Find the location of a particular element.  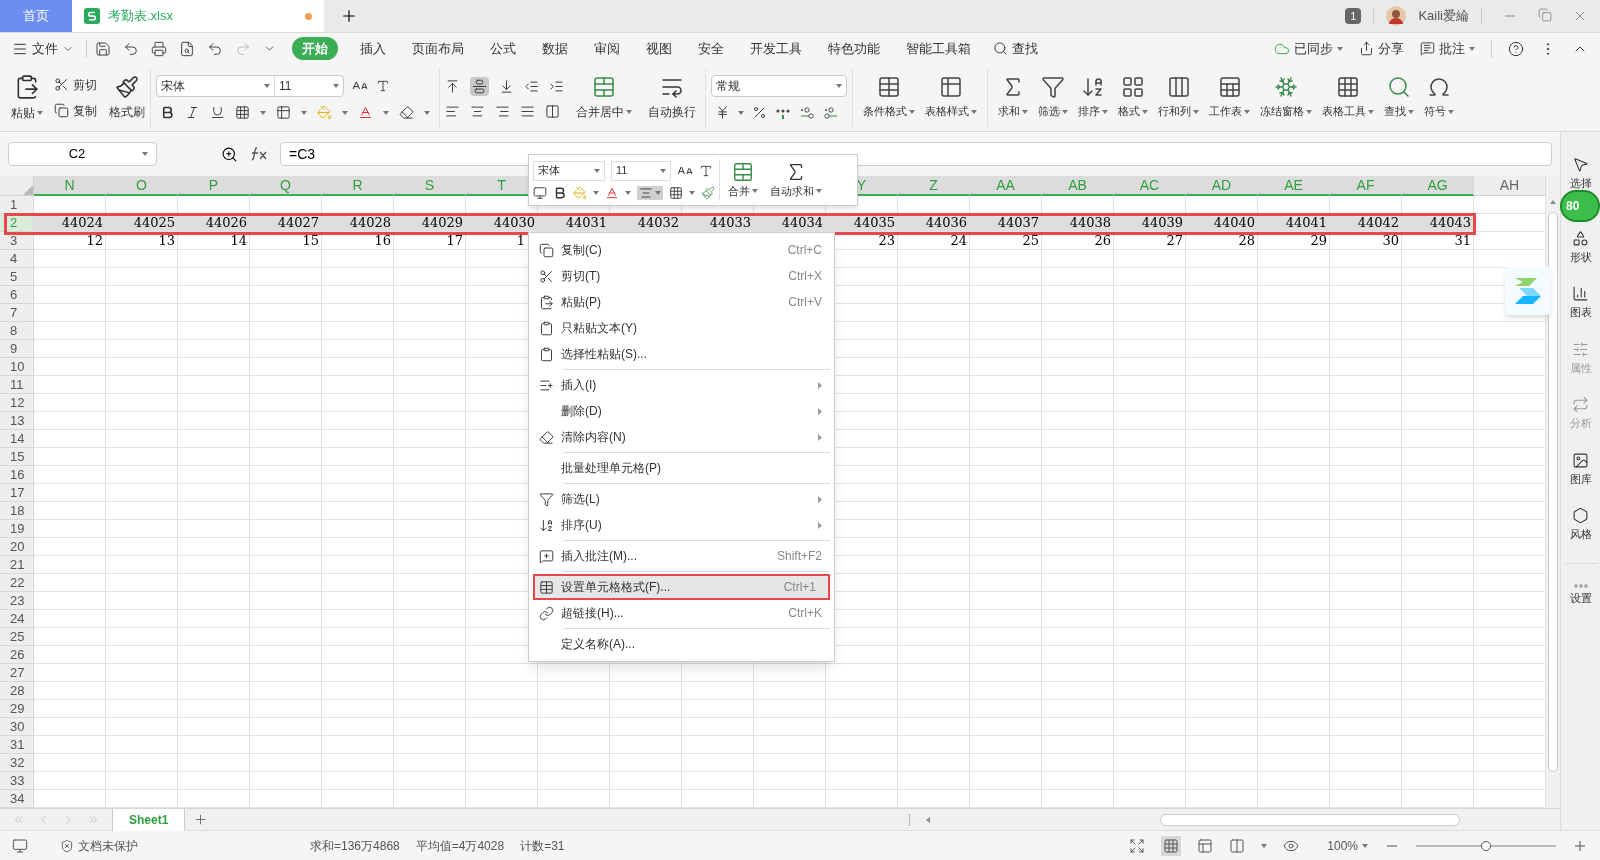

menu-item: 设置单元格格式(F)... Ctrl+1 is located at coordinates (681, 587).